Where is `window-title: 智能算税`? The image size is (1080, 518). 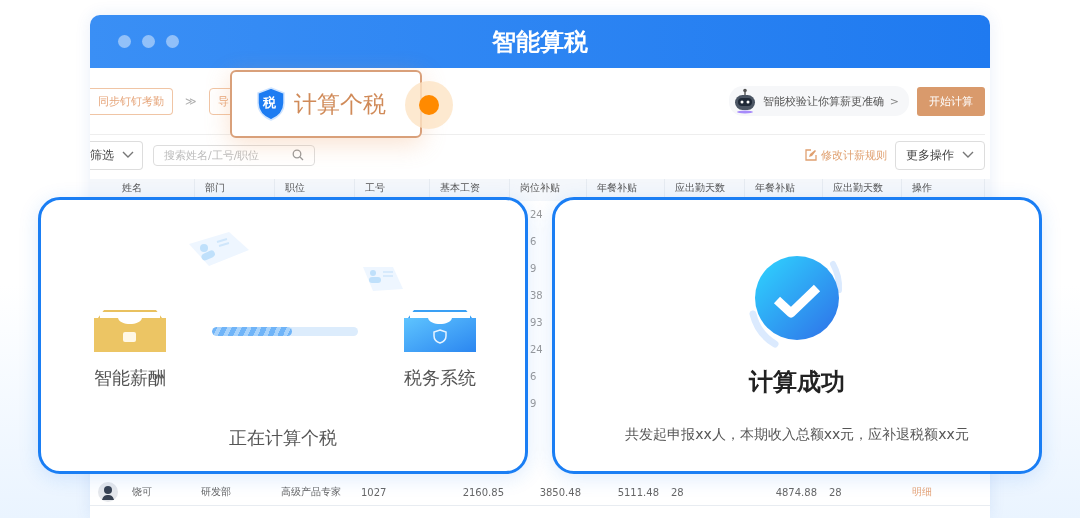 window-title: 智能算税 is located at coordinates (540, 42).